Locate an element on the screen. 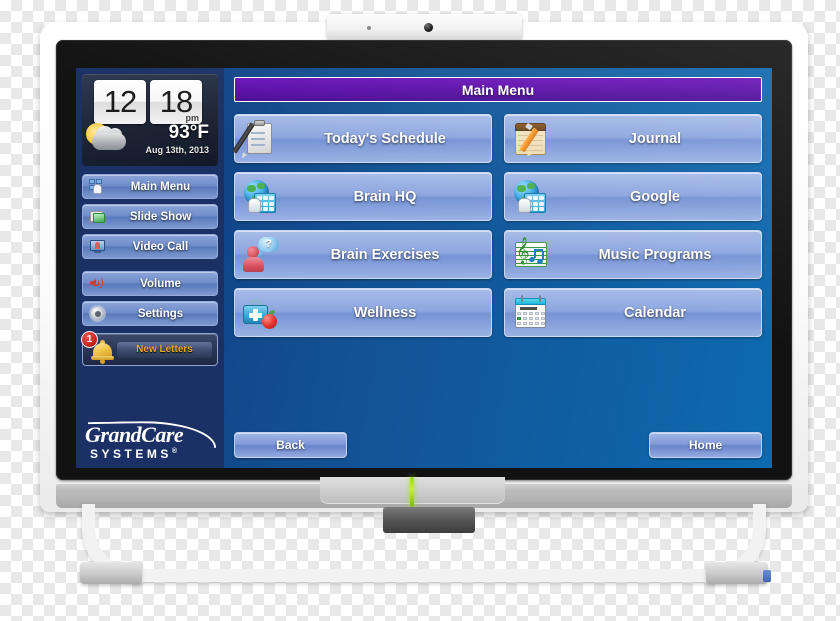 The image size is (840, 621). menu-button-google: Google is located at coordinates (633, 196).